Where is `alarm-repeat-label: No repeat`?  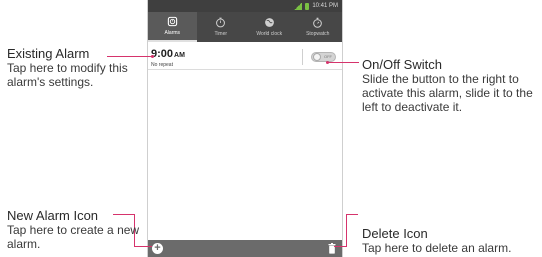
alarm-repeat-label: No repeat is located at coordinates (162, 65).